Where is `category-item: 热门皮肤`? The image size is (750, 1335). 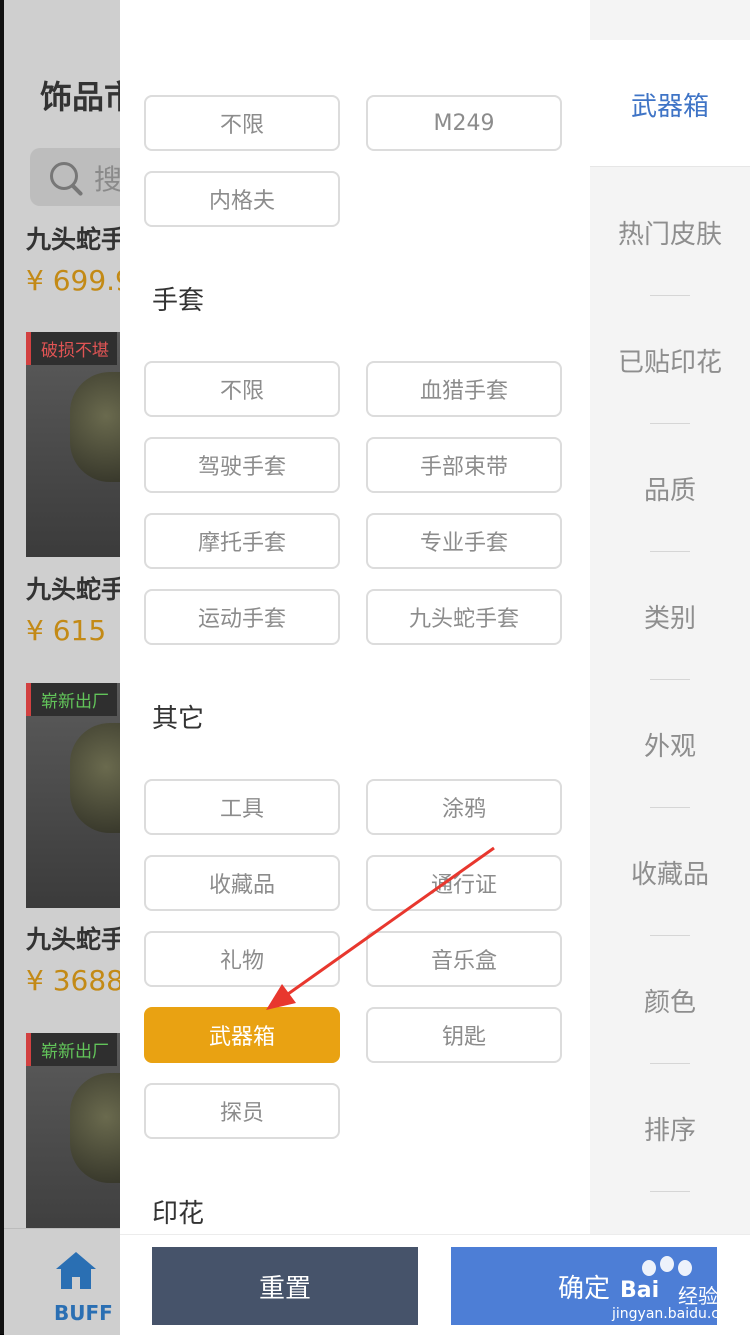 category-item: 热门皮肤 is located at coordinates (670, 232).